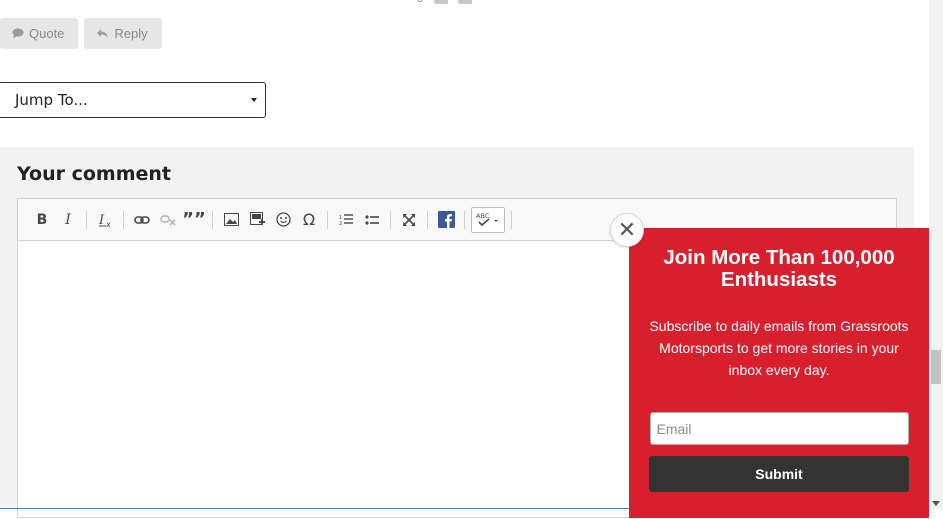 This screenshot has height=519, width=943. Describe the element at coordinates (254, 100) in the screenshot. I see `dropdown-caret-icon` at that location.